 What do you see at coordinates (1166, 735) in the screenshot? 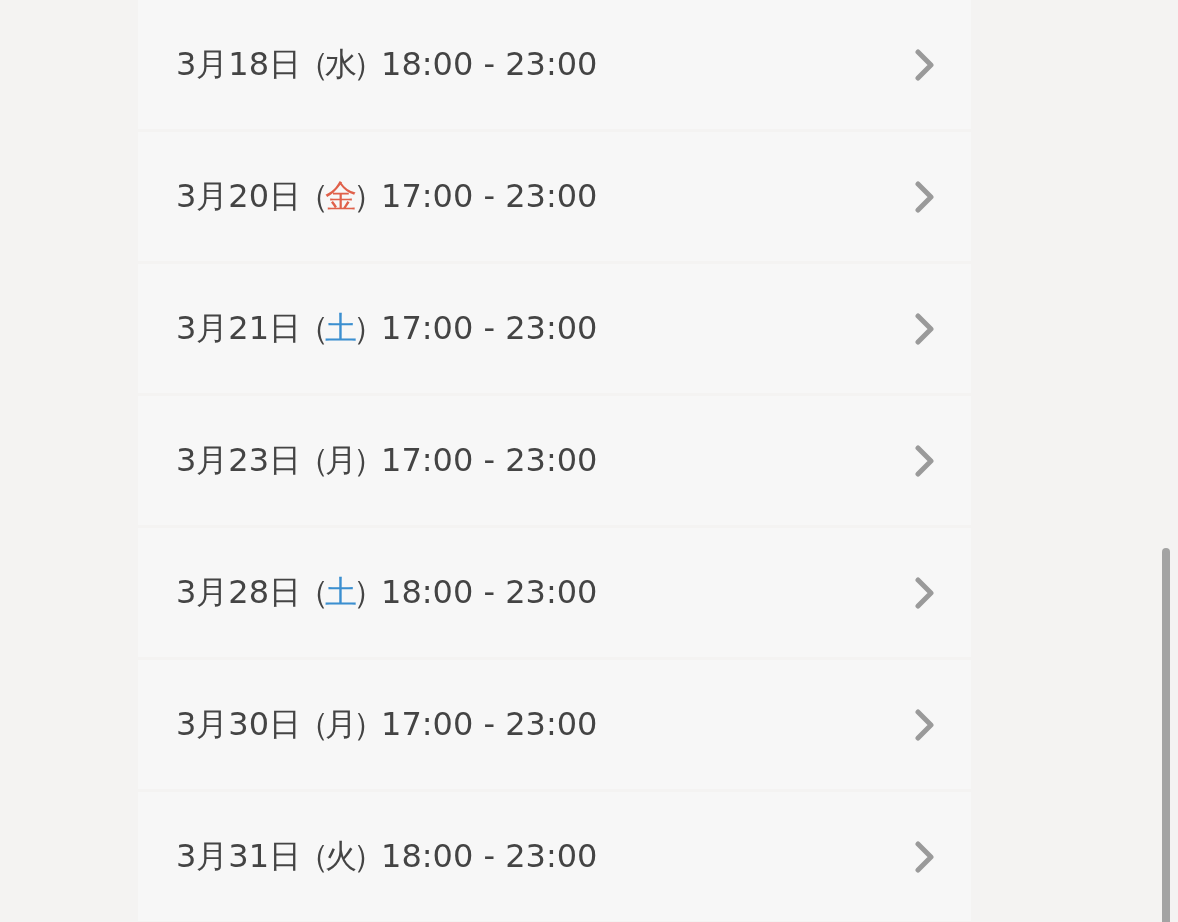
I see `scrollbar` at bounding box center [1166, 735].